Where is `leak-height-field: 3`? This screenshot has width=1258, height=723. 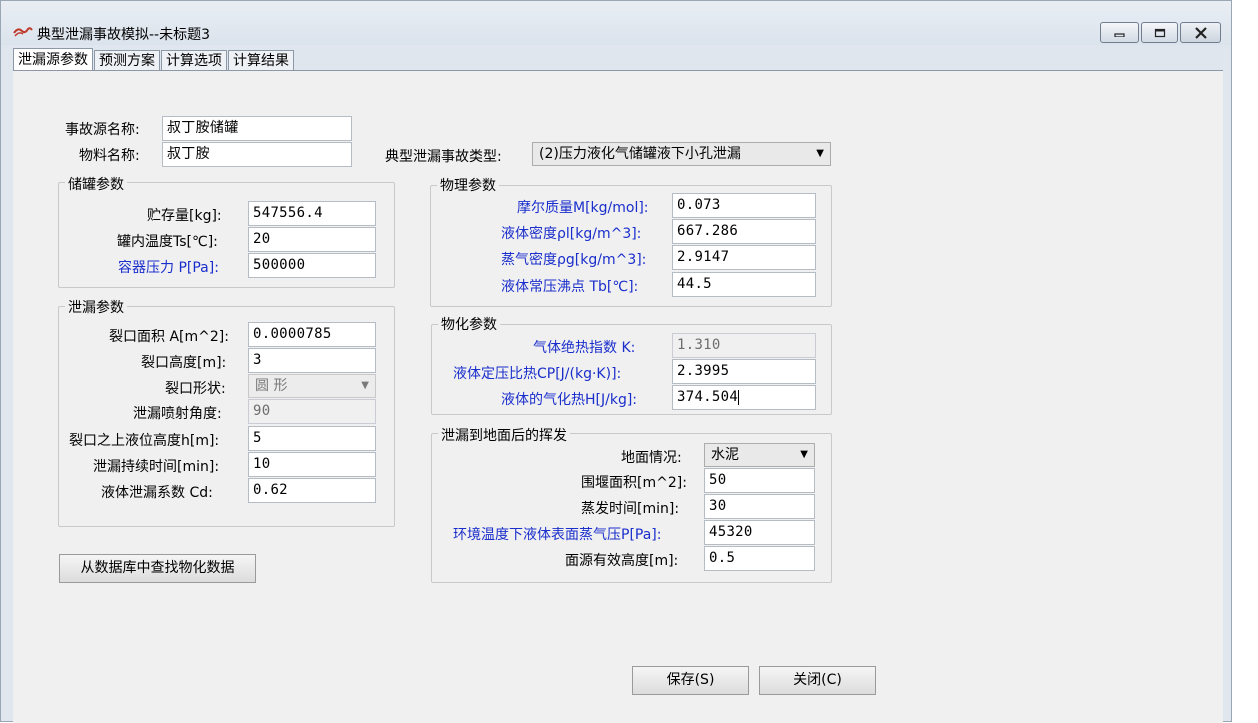
leak-height-field: 3 is located at coordinates (312, 360).